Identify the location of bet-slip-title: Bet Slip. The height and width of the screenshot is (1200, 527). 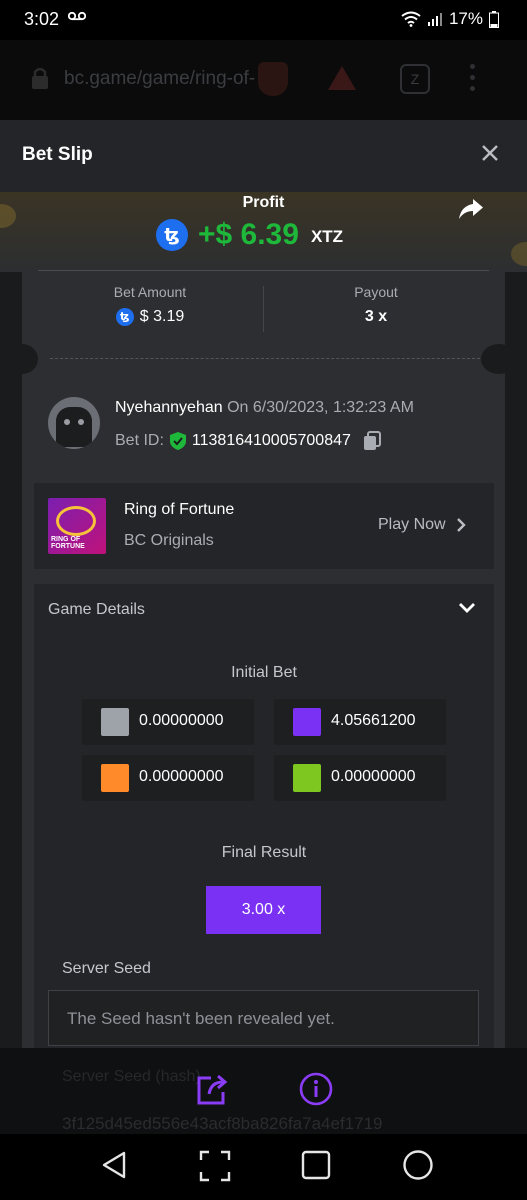
(57, 154).